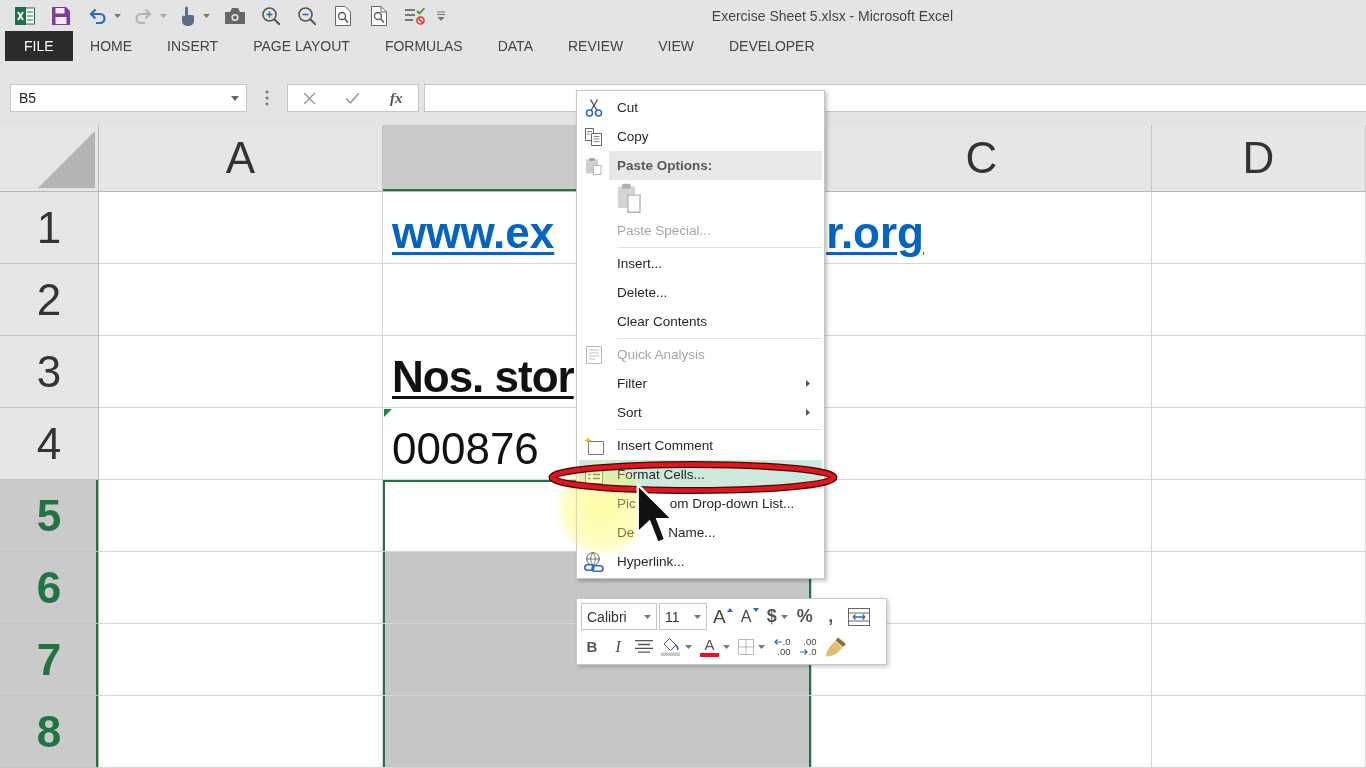  I want to click on italic-button: I, so click(618, 646).